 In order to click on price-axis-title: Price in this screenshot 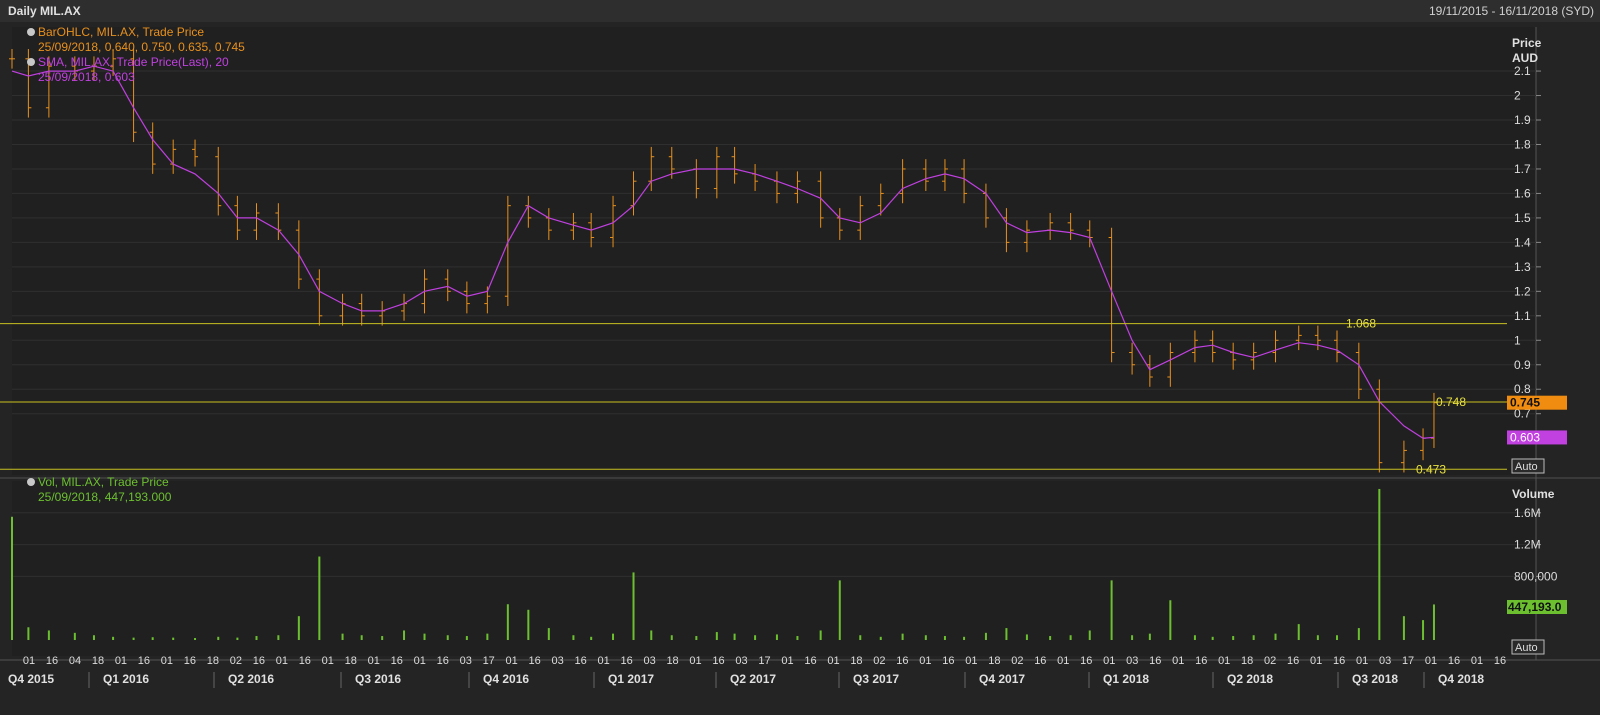, I will do `click(1527, 43)`.